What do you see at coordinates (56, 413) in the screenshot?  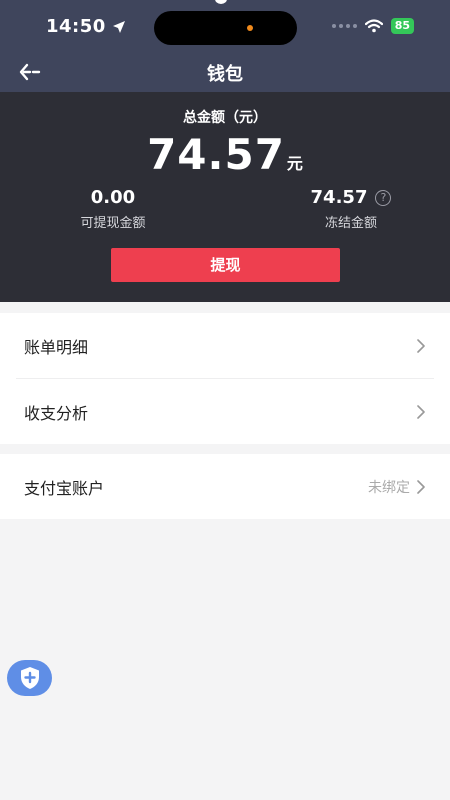 I see `income-expense-label: 收支分析` at bounding box center [56, 413].